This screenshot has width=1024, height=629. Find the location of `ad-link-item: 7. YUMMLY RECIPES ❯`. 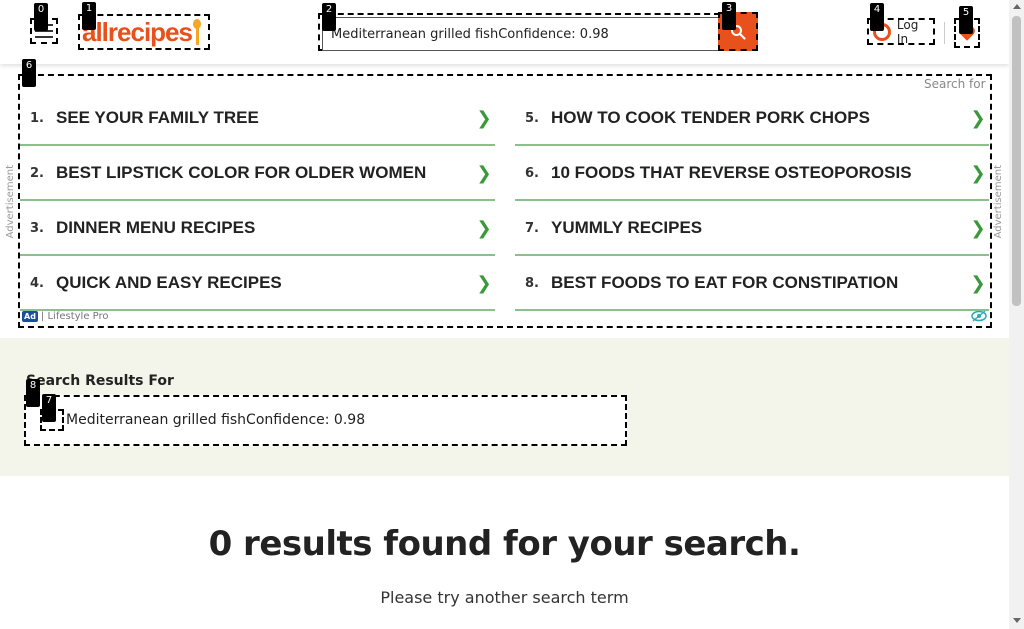

ad-link-item: 7. YUMMLY RECIPES ❯ is located at coordinates (752, 229).